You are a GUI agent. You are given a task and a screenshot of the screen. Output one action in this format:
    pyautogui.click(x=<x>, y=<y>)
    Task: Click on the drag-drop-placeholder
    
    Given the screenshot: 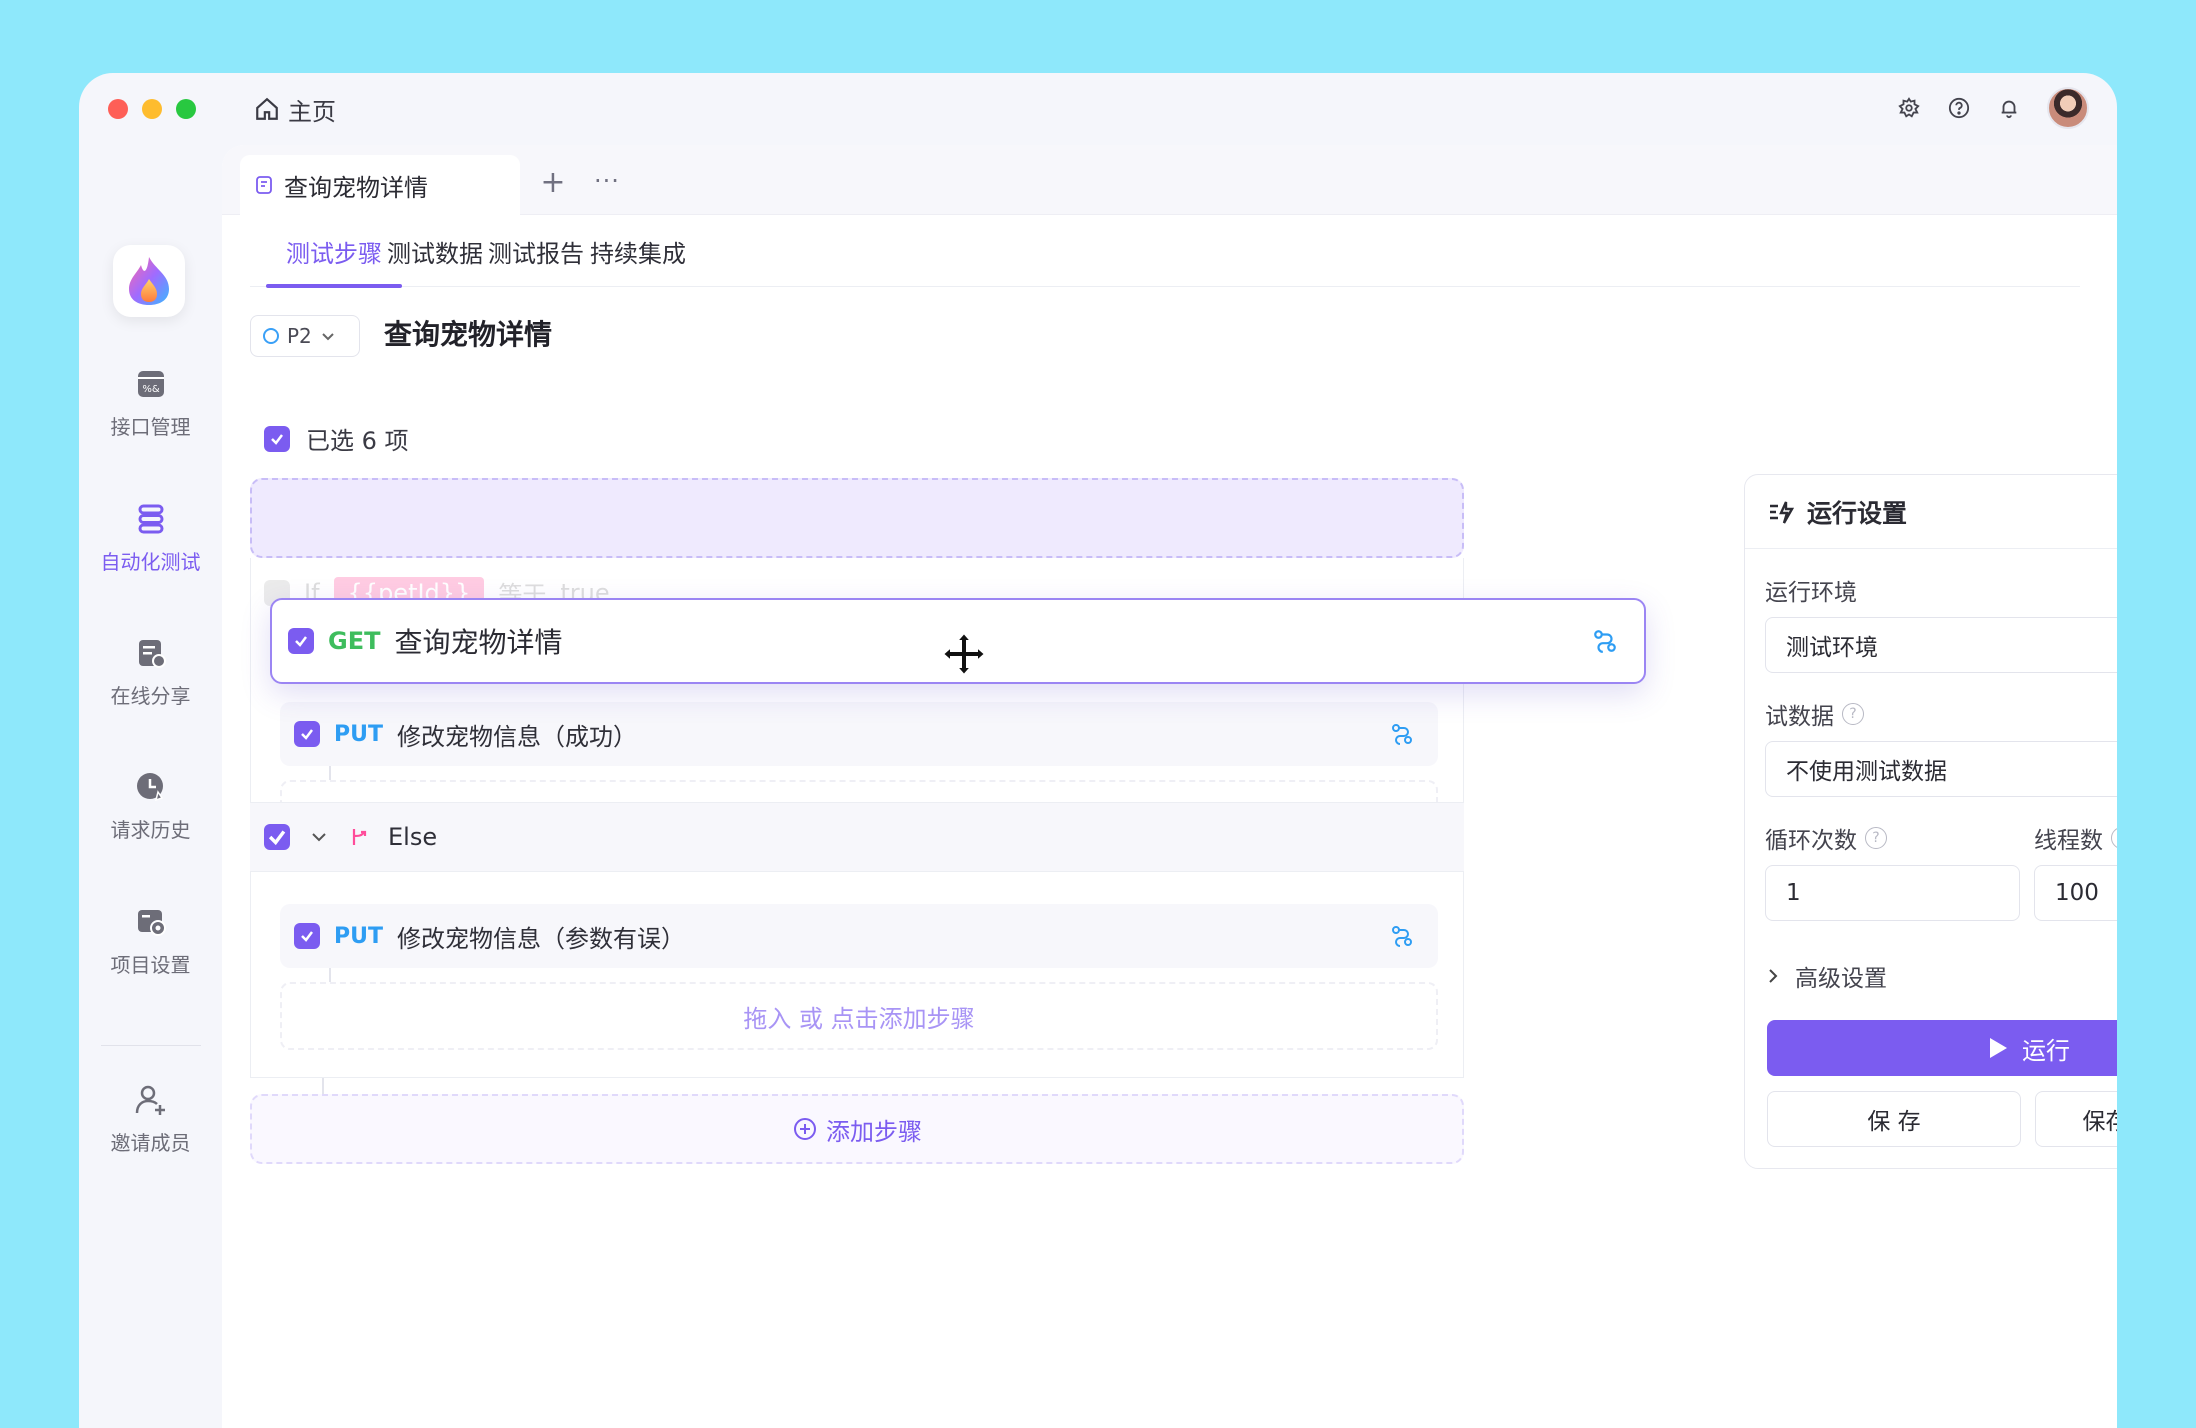 What is the action you would take?
    pyautogui.click(x=857, y=518)
    